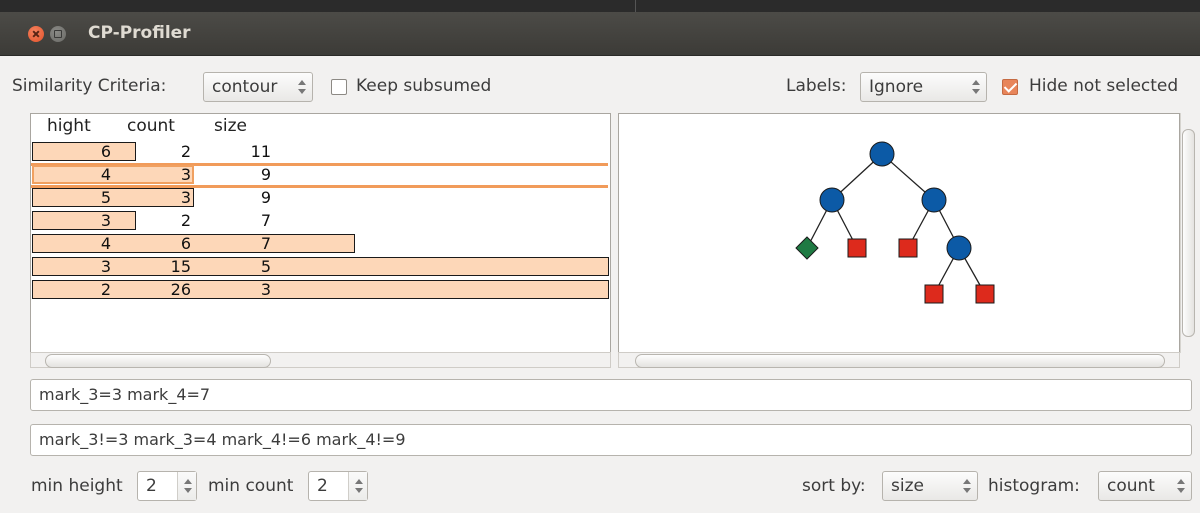 This screenshot has width=1200, height=513. I want to click on min-height-spinbox: 2, so click(167, 486).